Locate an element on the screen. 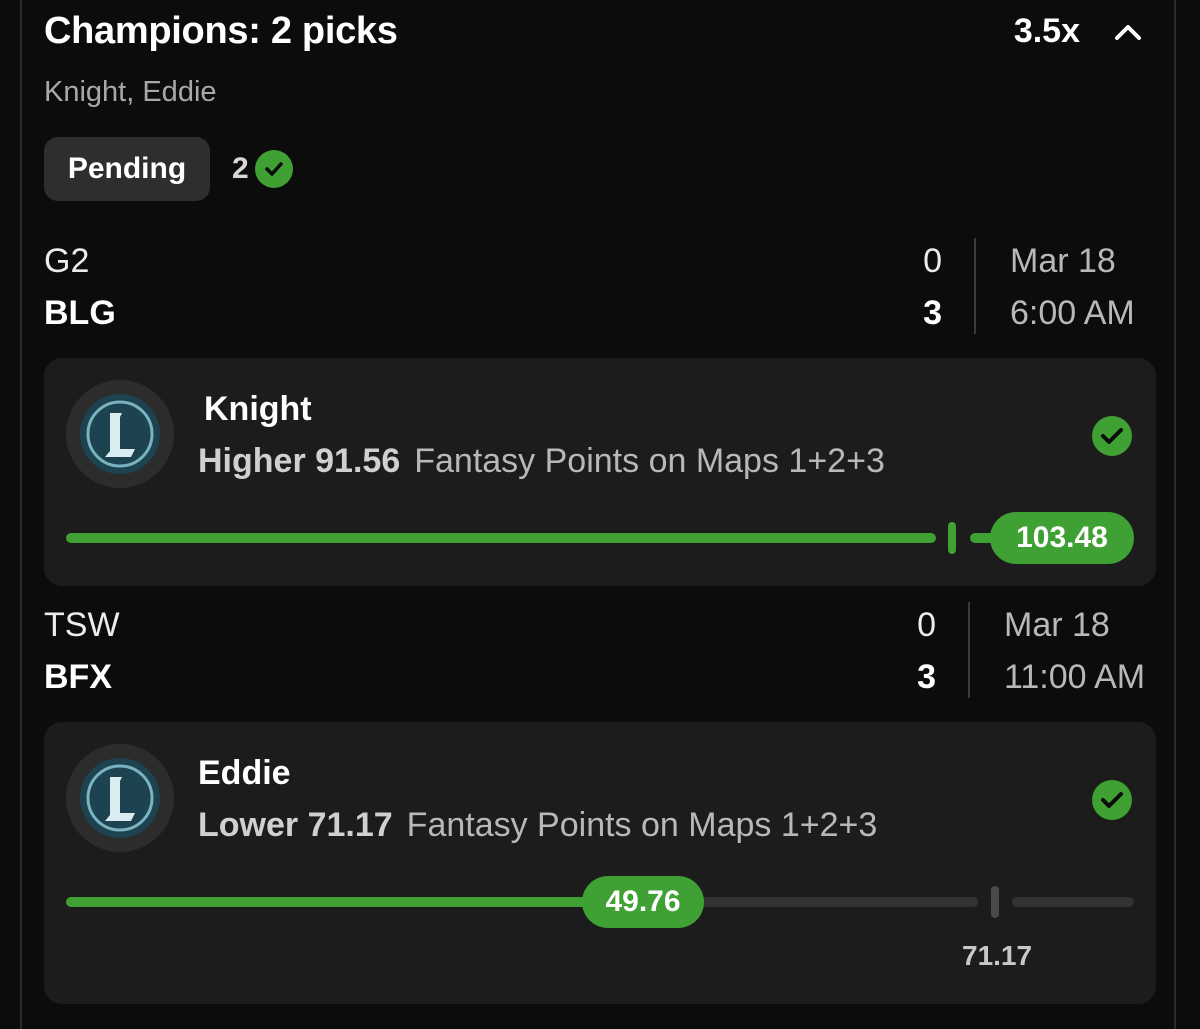 The image size is (1200, 1029). line-label: 71.17 is located at coordinates (997, 955).